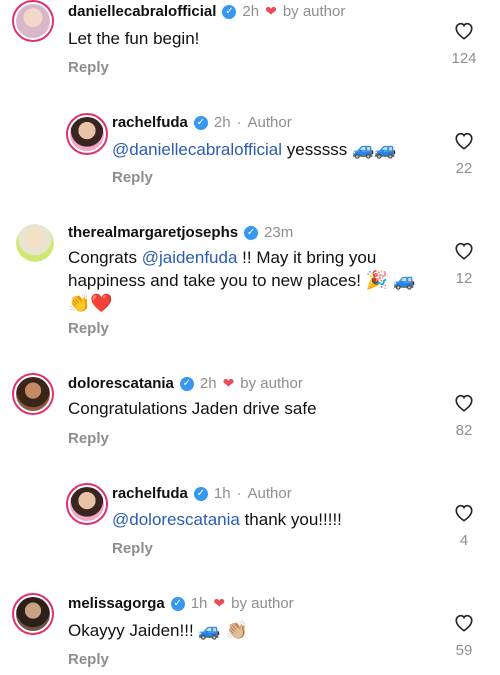 Image resolution: width=500 pixels, height=675 pixels. What do you see at coordinates (279, 232) in the screenshot?
I see `timestamp: 23m` at bounding box center [279, 232].